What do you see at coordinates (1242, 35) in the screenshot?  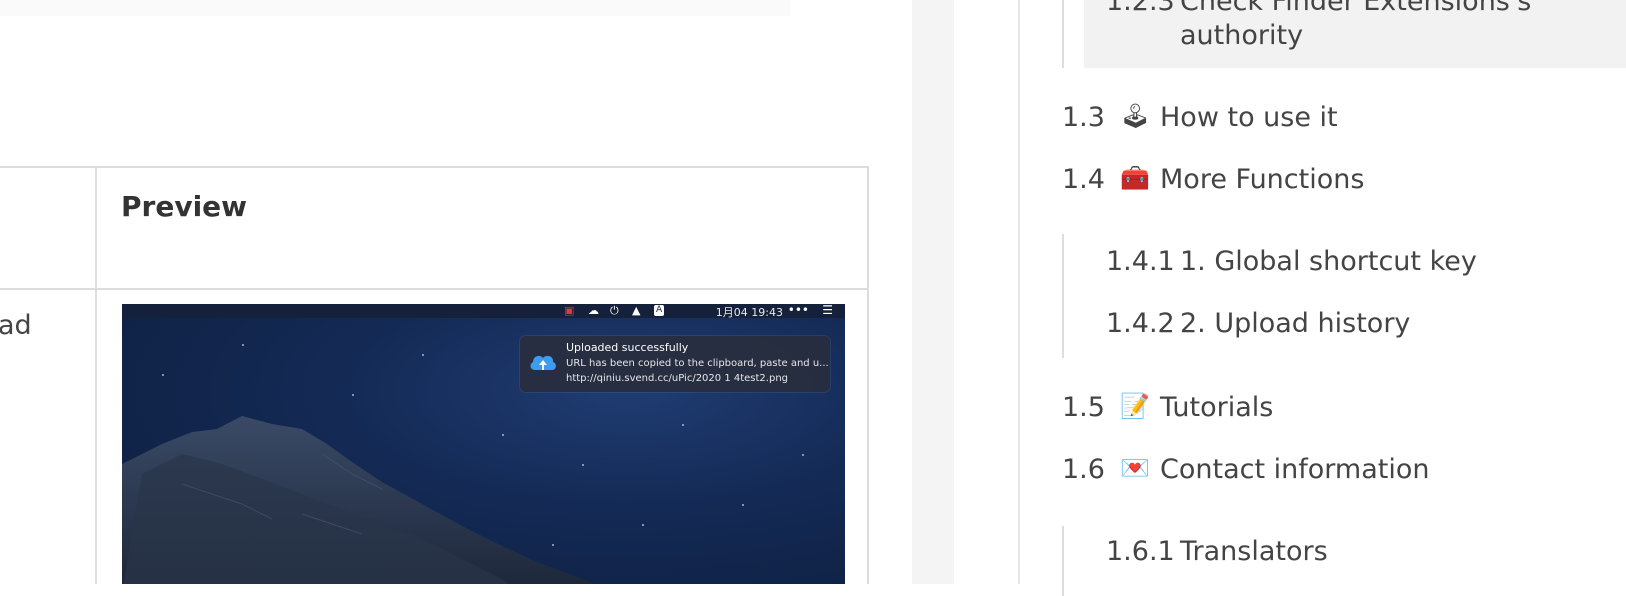 I see `toc-label: authority` at bounding box center [1242, 35].